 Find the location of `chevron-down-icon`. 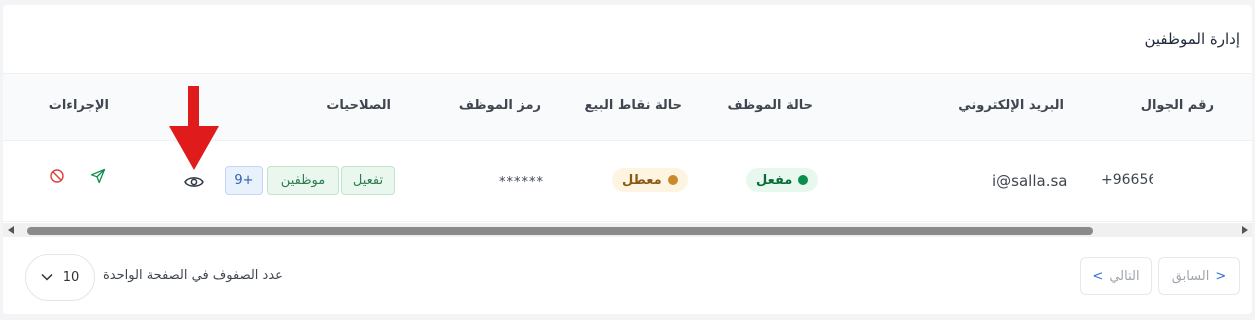

chevron-down-icon is located at coordinates (47, 277).